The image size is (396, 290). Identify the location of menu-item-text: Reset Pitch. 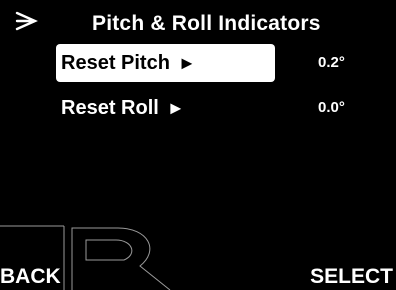
(115, 63).